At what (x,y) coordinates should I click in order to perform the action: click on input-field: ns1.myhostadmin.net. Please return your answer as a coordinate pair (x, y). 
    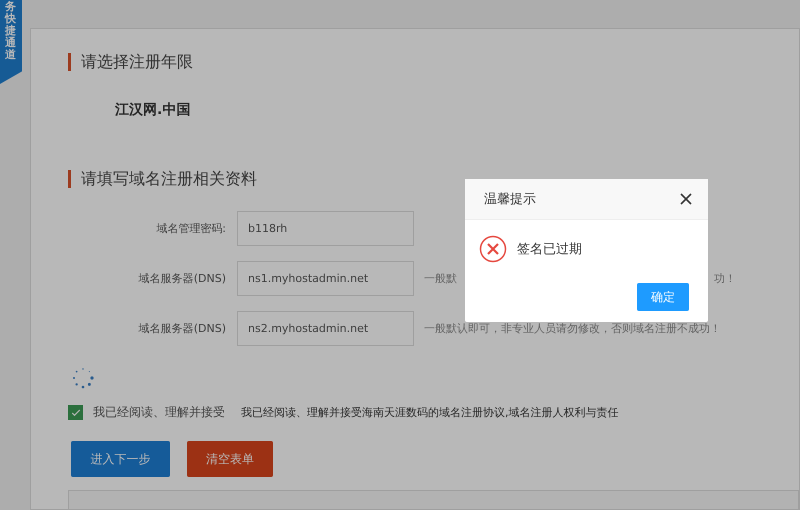
    Looking at the image, I should click on (325, 278).